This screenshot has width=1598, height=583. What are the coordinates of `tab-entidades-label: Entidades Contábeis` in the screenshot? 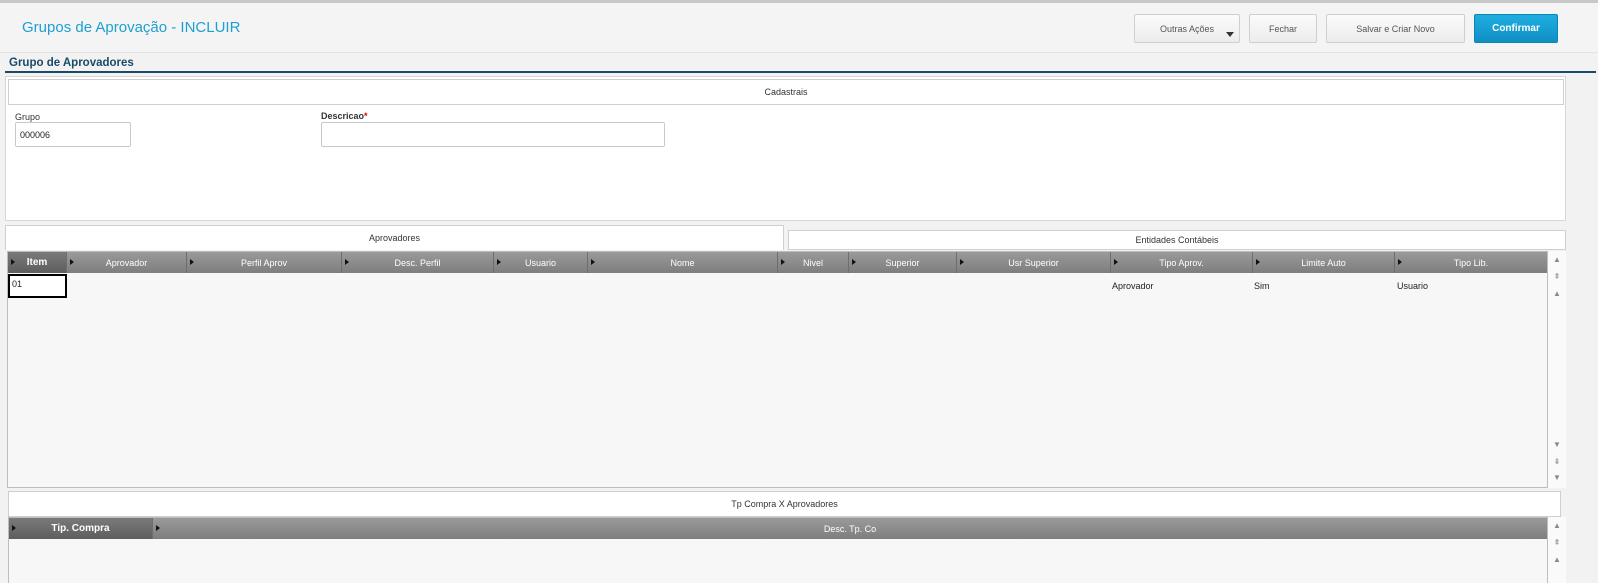 It's located at (1177, 240).